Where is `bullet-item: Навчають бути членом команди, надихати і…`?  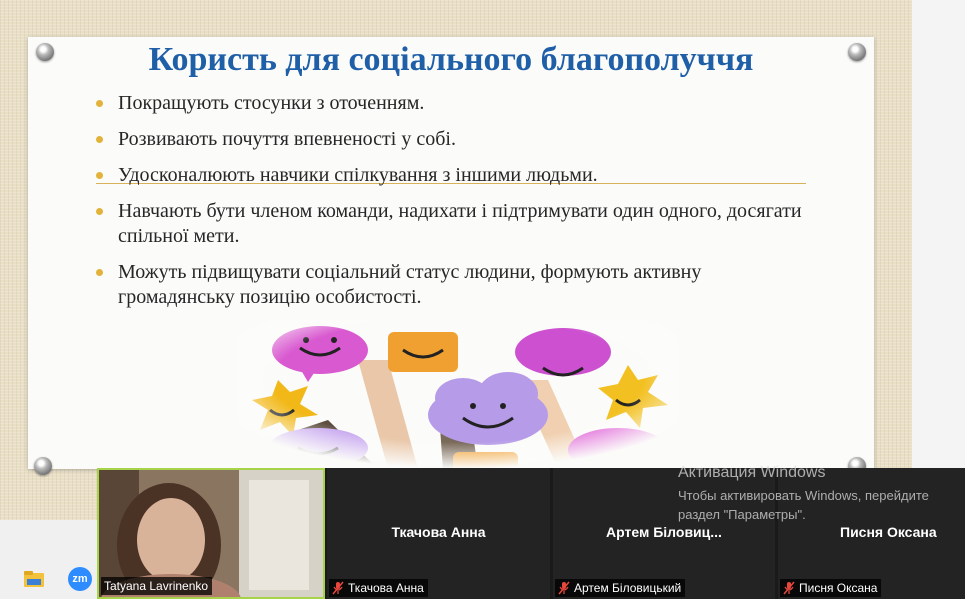 bullet-item: Навчають бути членом команди, надихати і… is located at coordinates (456, 224).